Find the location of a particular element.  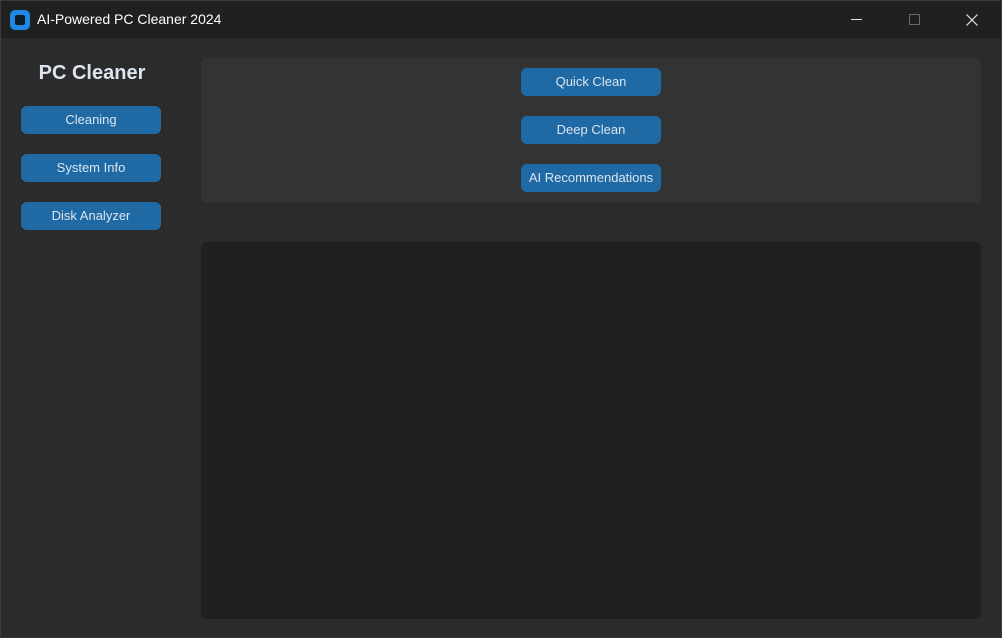

title-bar: AI-Powered PC Cleaner 2024 is located at coordinates (501, 19).